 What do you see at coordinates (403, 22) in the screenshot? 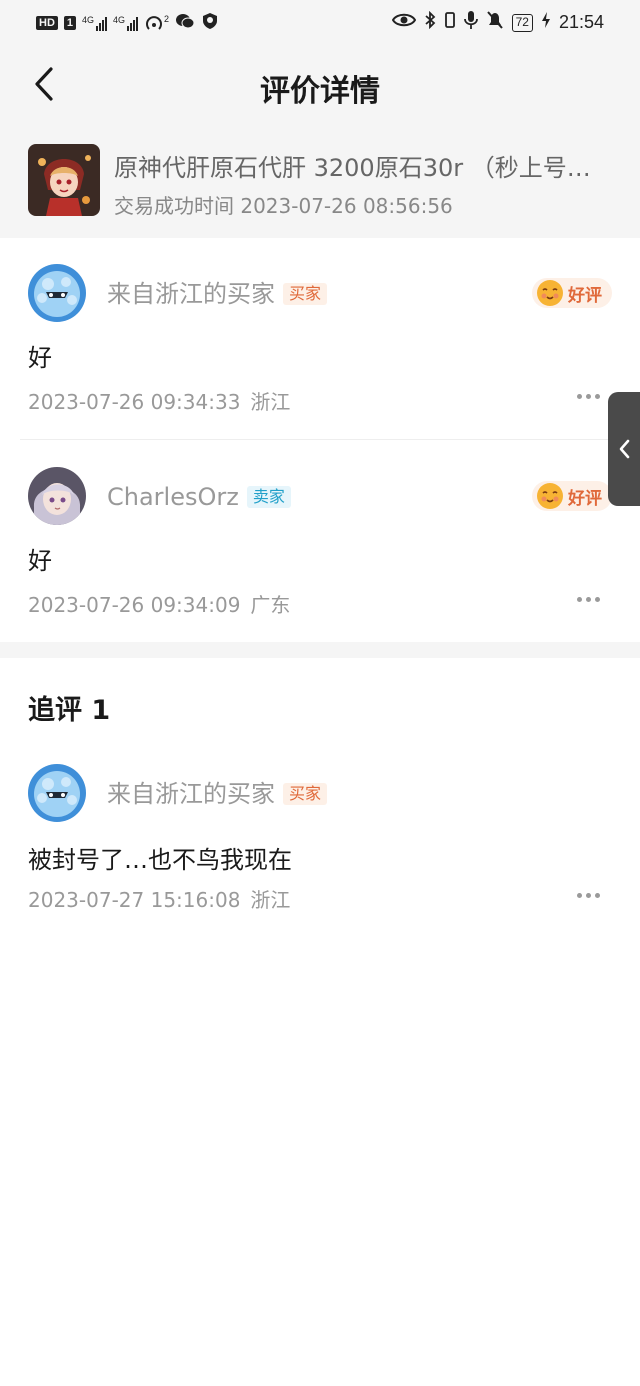
I see `eye-icon` at bounding box center [403, 22].